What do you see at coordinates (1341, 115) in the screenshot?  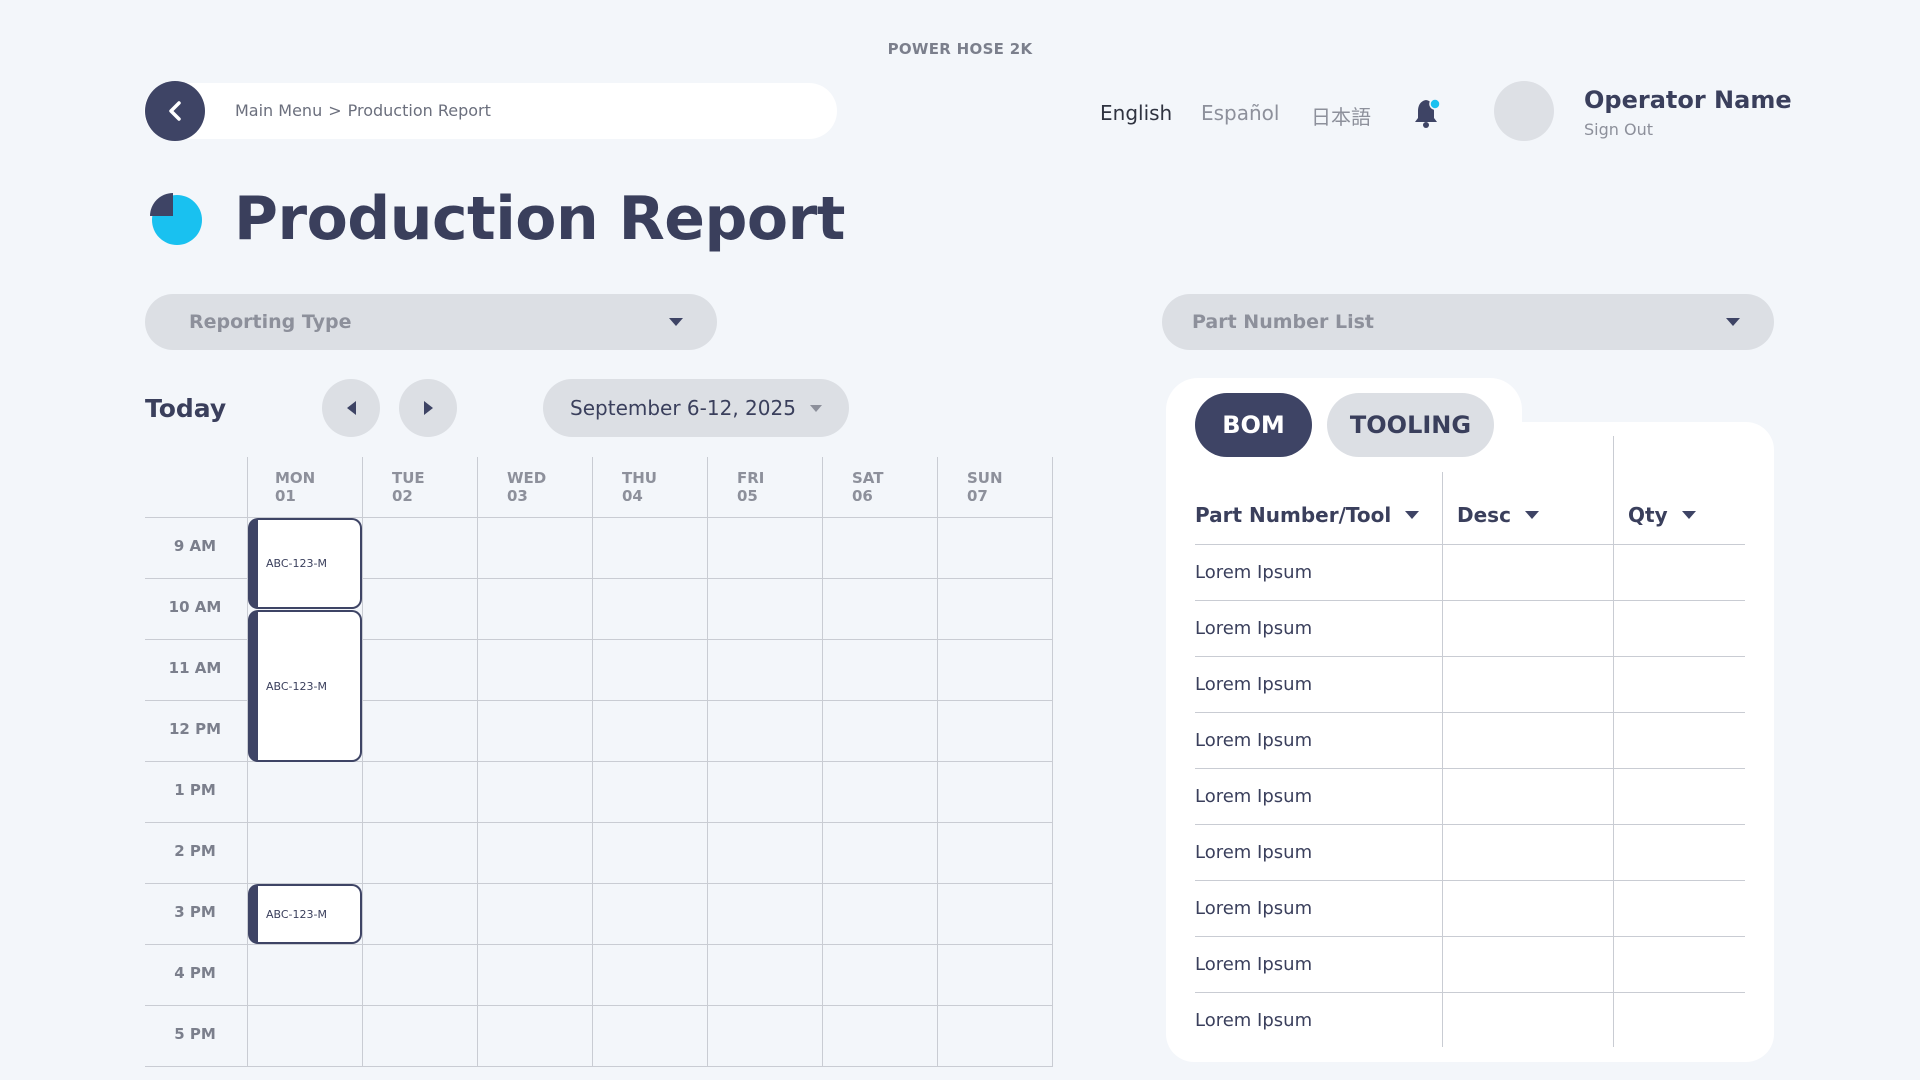 I see `language-japanese: 日本語` at bounding box center [1341, 115].